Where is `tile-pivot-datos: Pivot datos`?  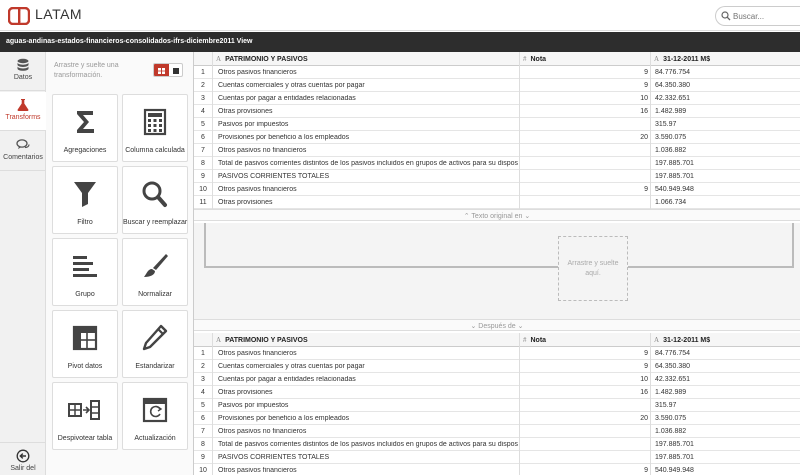
tile-pivot-datos: Pivot datos is located at coordinates (85, 344).